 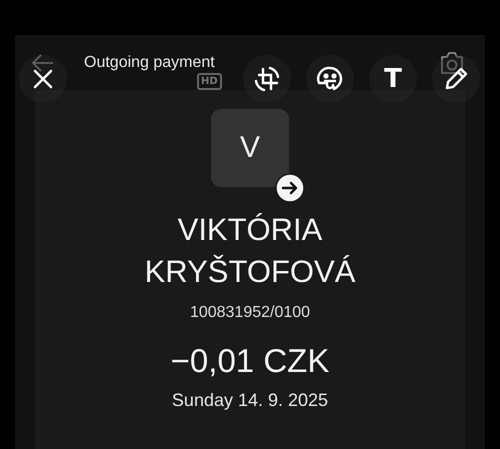 I want to click on crop-rotate-button, so click(x=267, y=79).